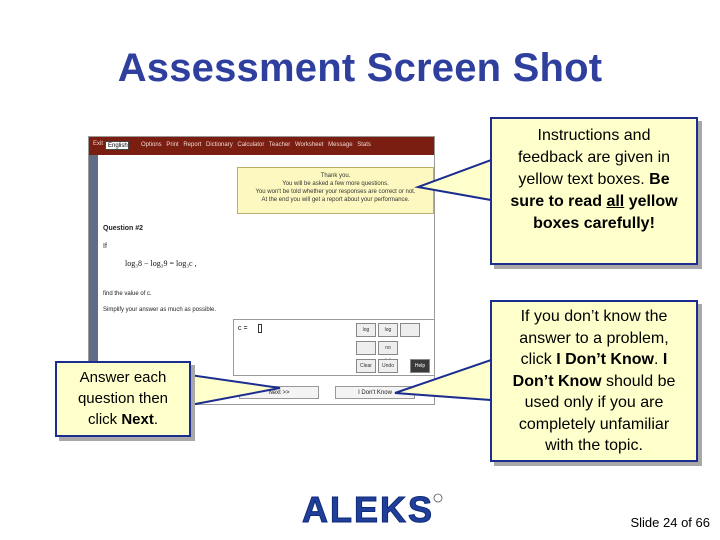 The image size is (720, 540). I want to click on clear-button: Clear, so click(366, 366).